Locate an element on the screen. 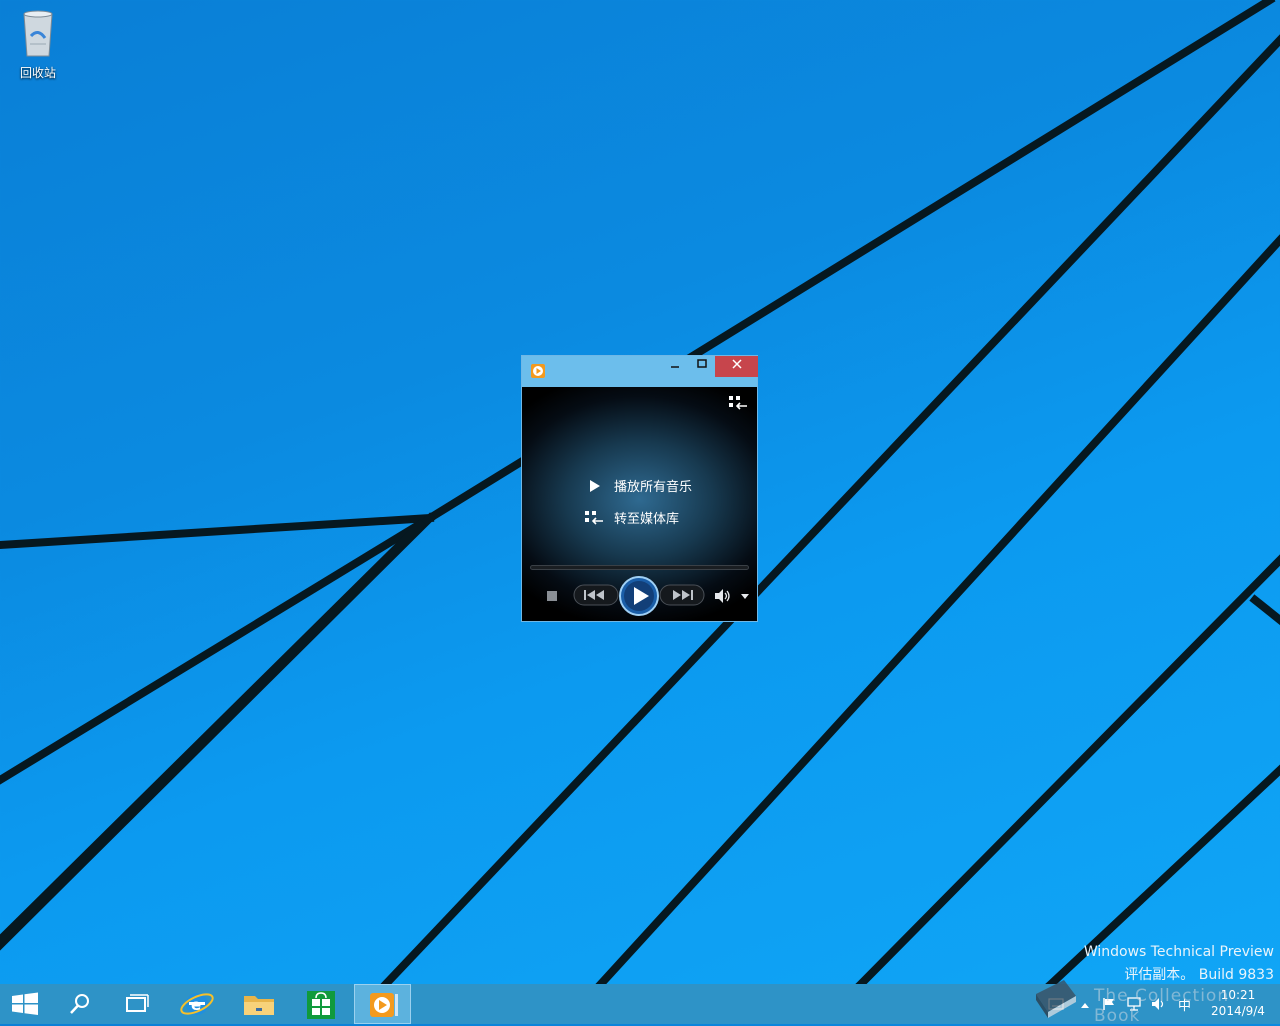 This screenshot has width=1280, height=1026. switch-to-library-icon is located at coordinates (738, 403).